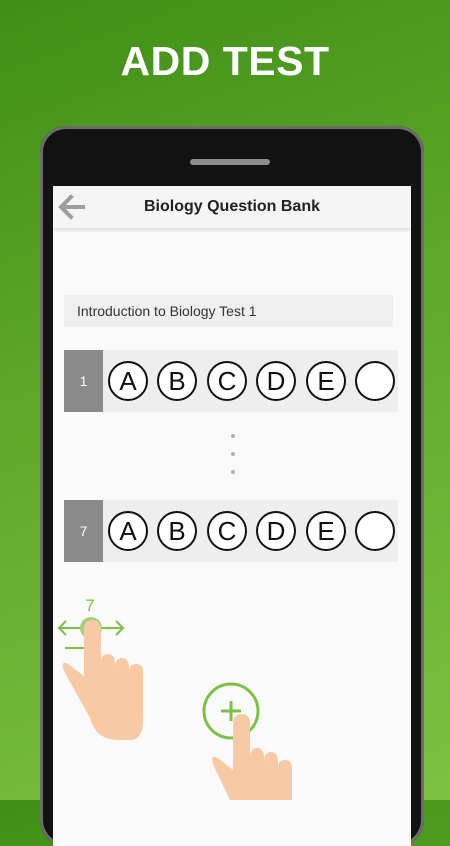 The height and width of the screenshot is (846, 450). I want to click on gesture-value: 7, so click(89, 605).